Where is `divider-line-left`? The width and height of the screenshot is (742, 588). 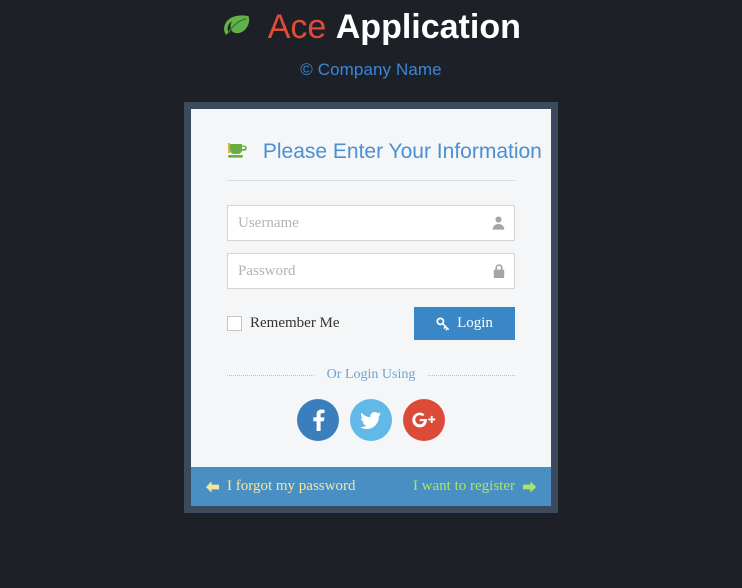 divider-line-left is located at coordinates (270, 375).